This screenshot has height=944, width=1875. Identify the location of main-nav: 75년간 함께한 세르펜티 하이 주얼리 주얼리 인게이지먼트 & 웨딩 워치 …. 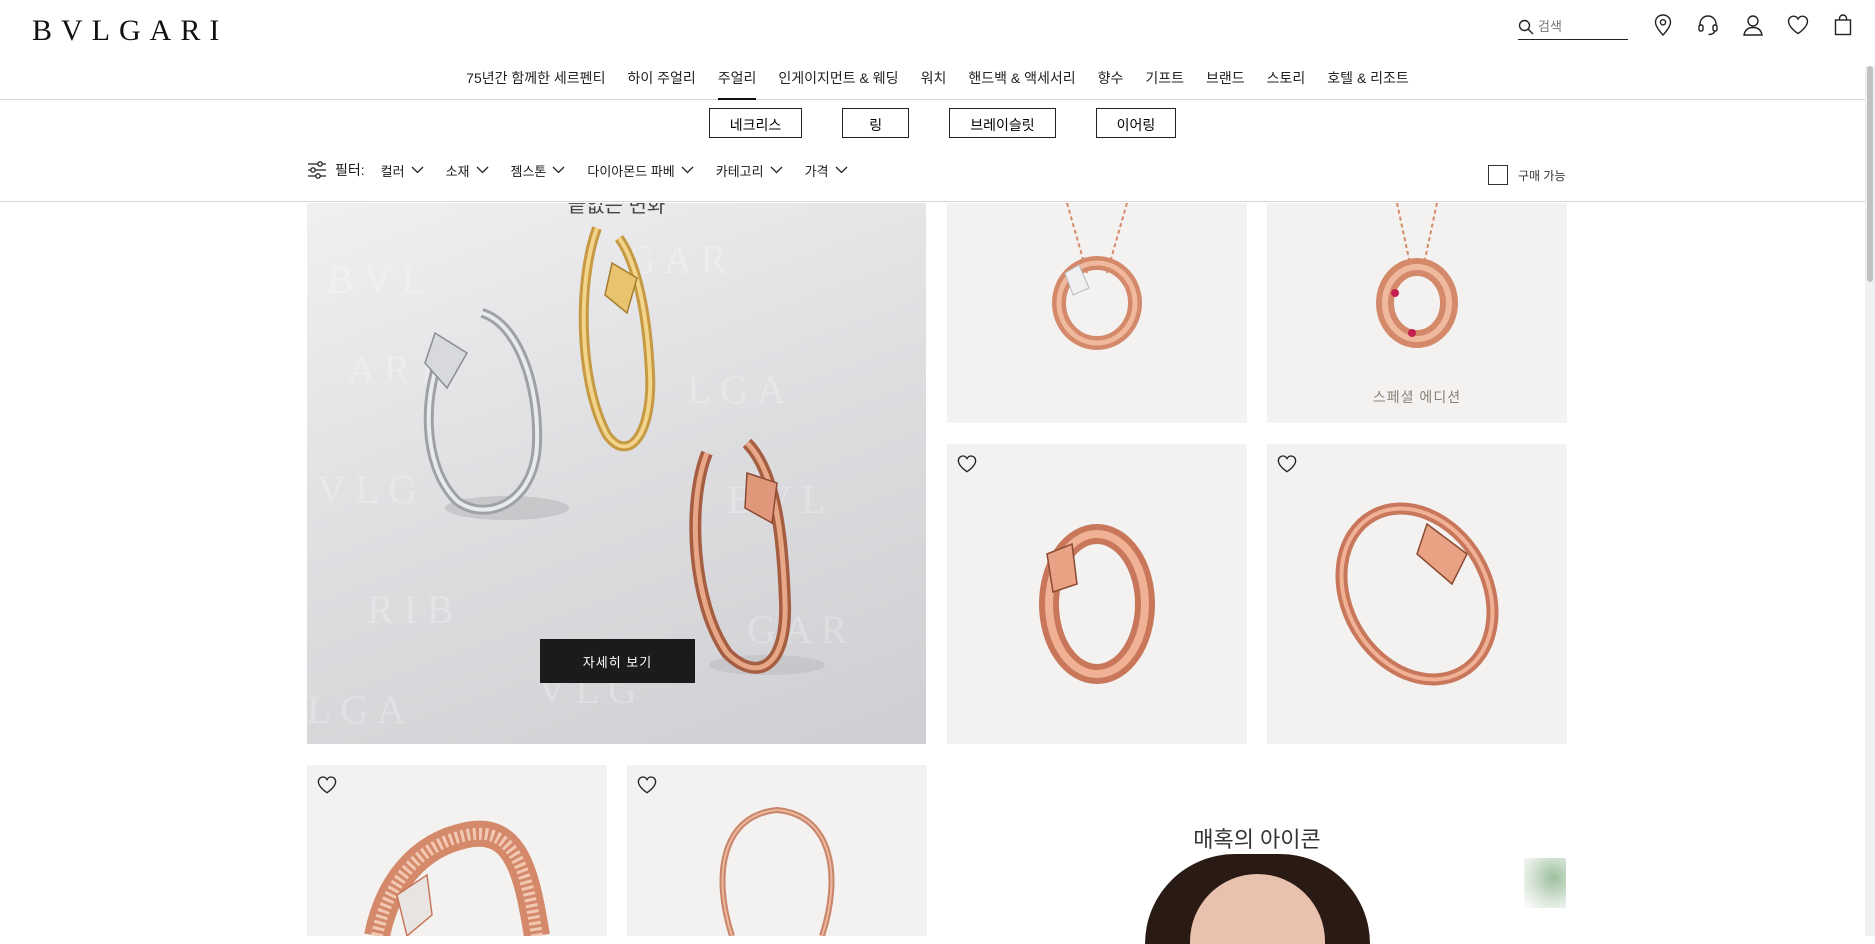
(937, 83).